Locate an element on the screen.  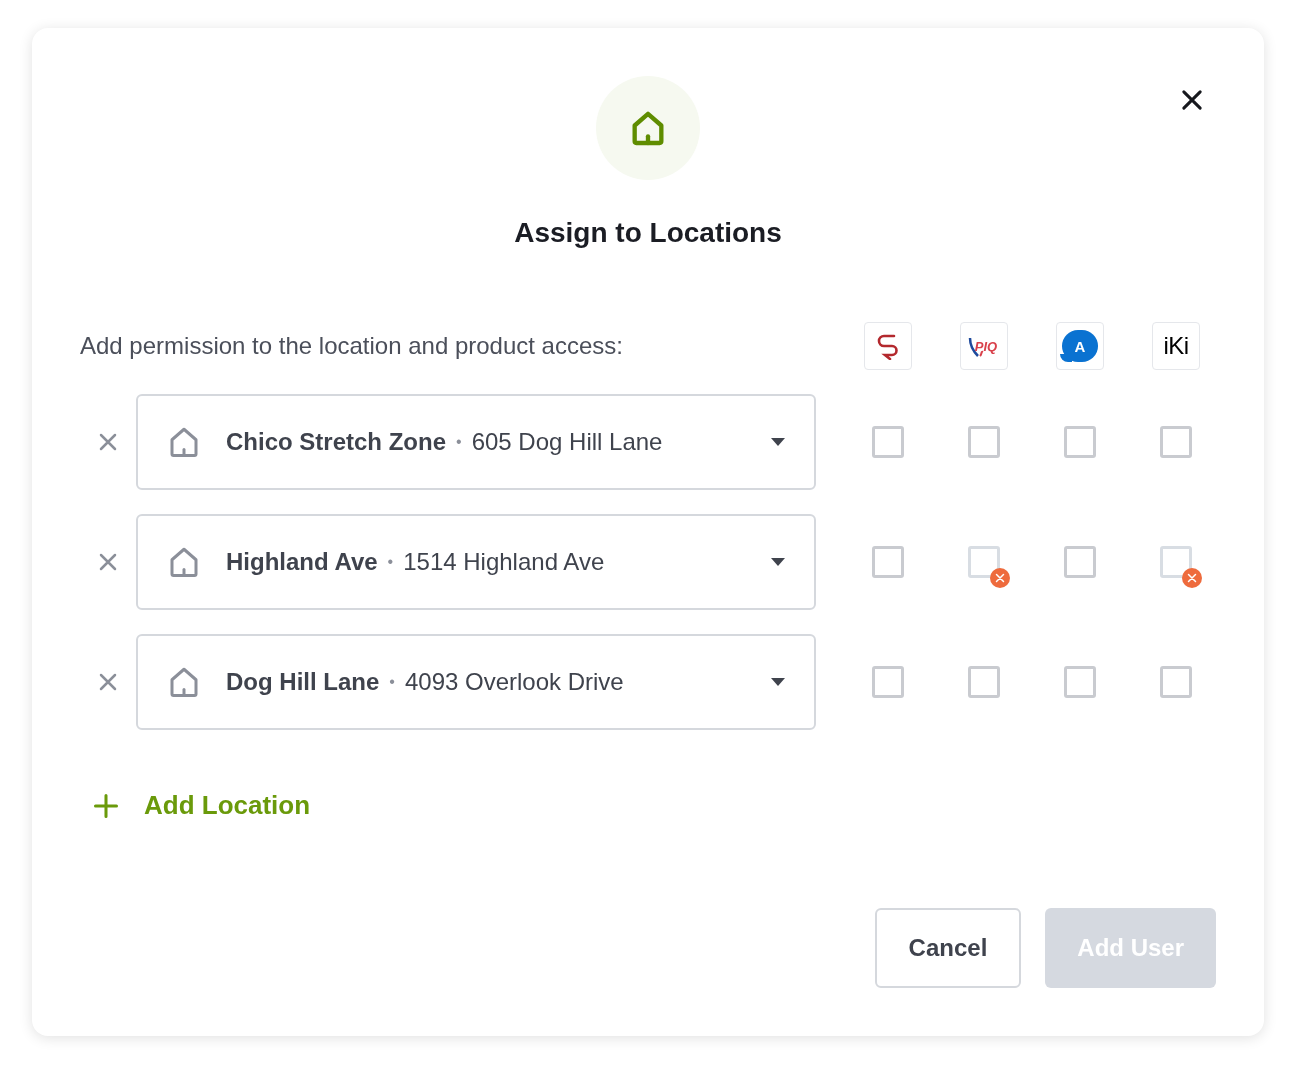
location-address: 4093 Overlook Drive is located at coordinates (514, 682).